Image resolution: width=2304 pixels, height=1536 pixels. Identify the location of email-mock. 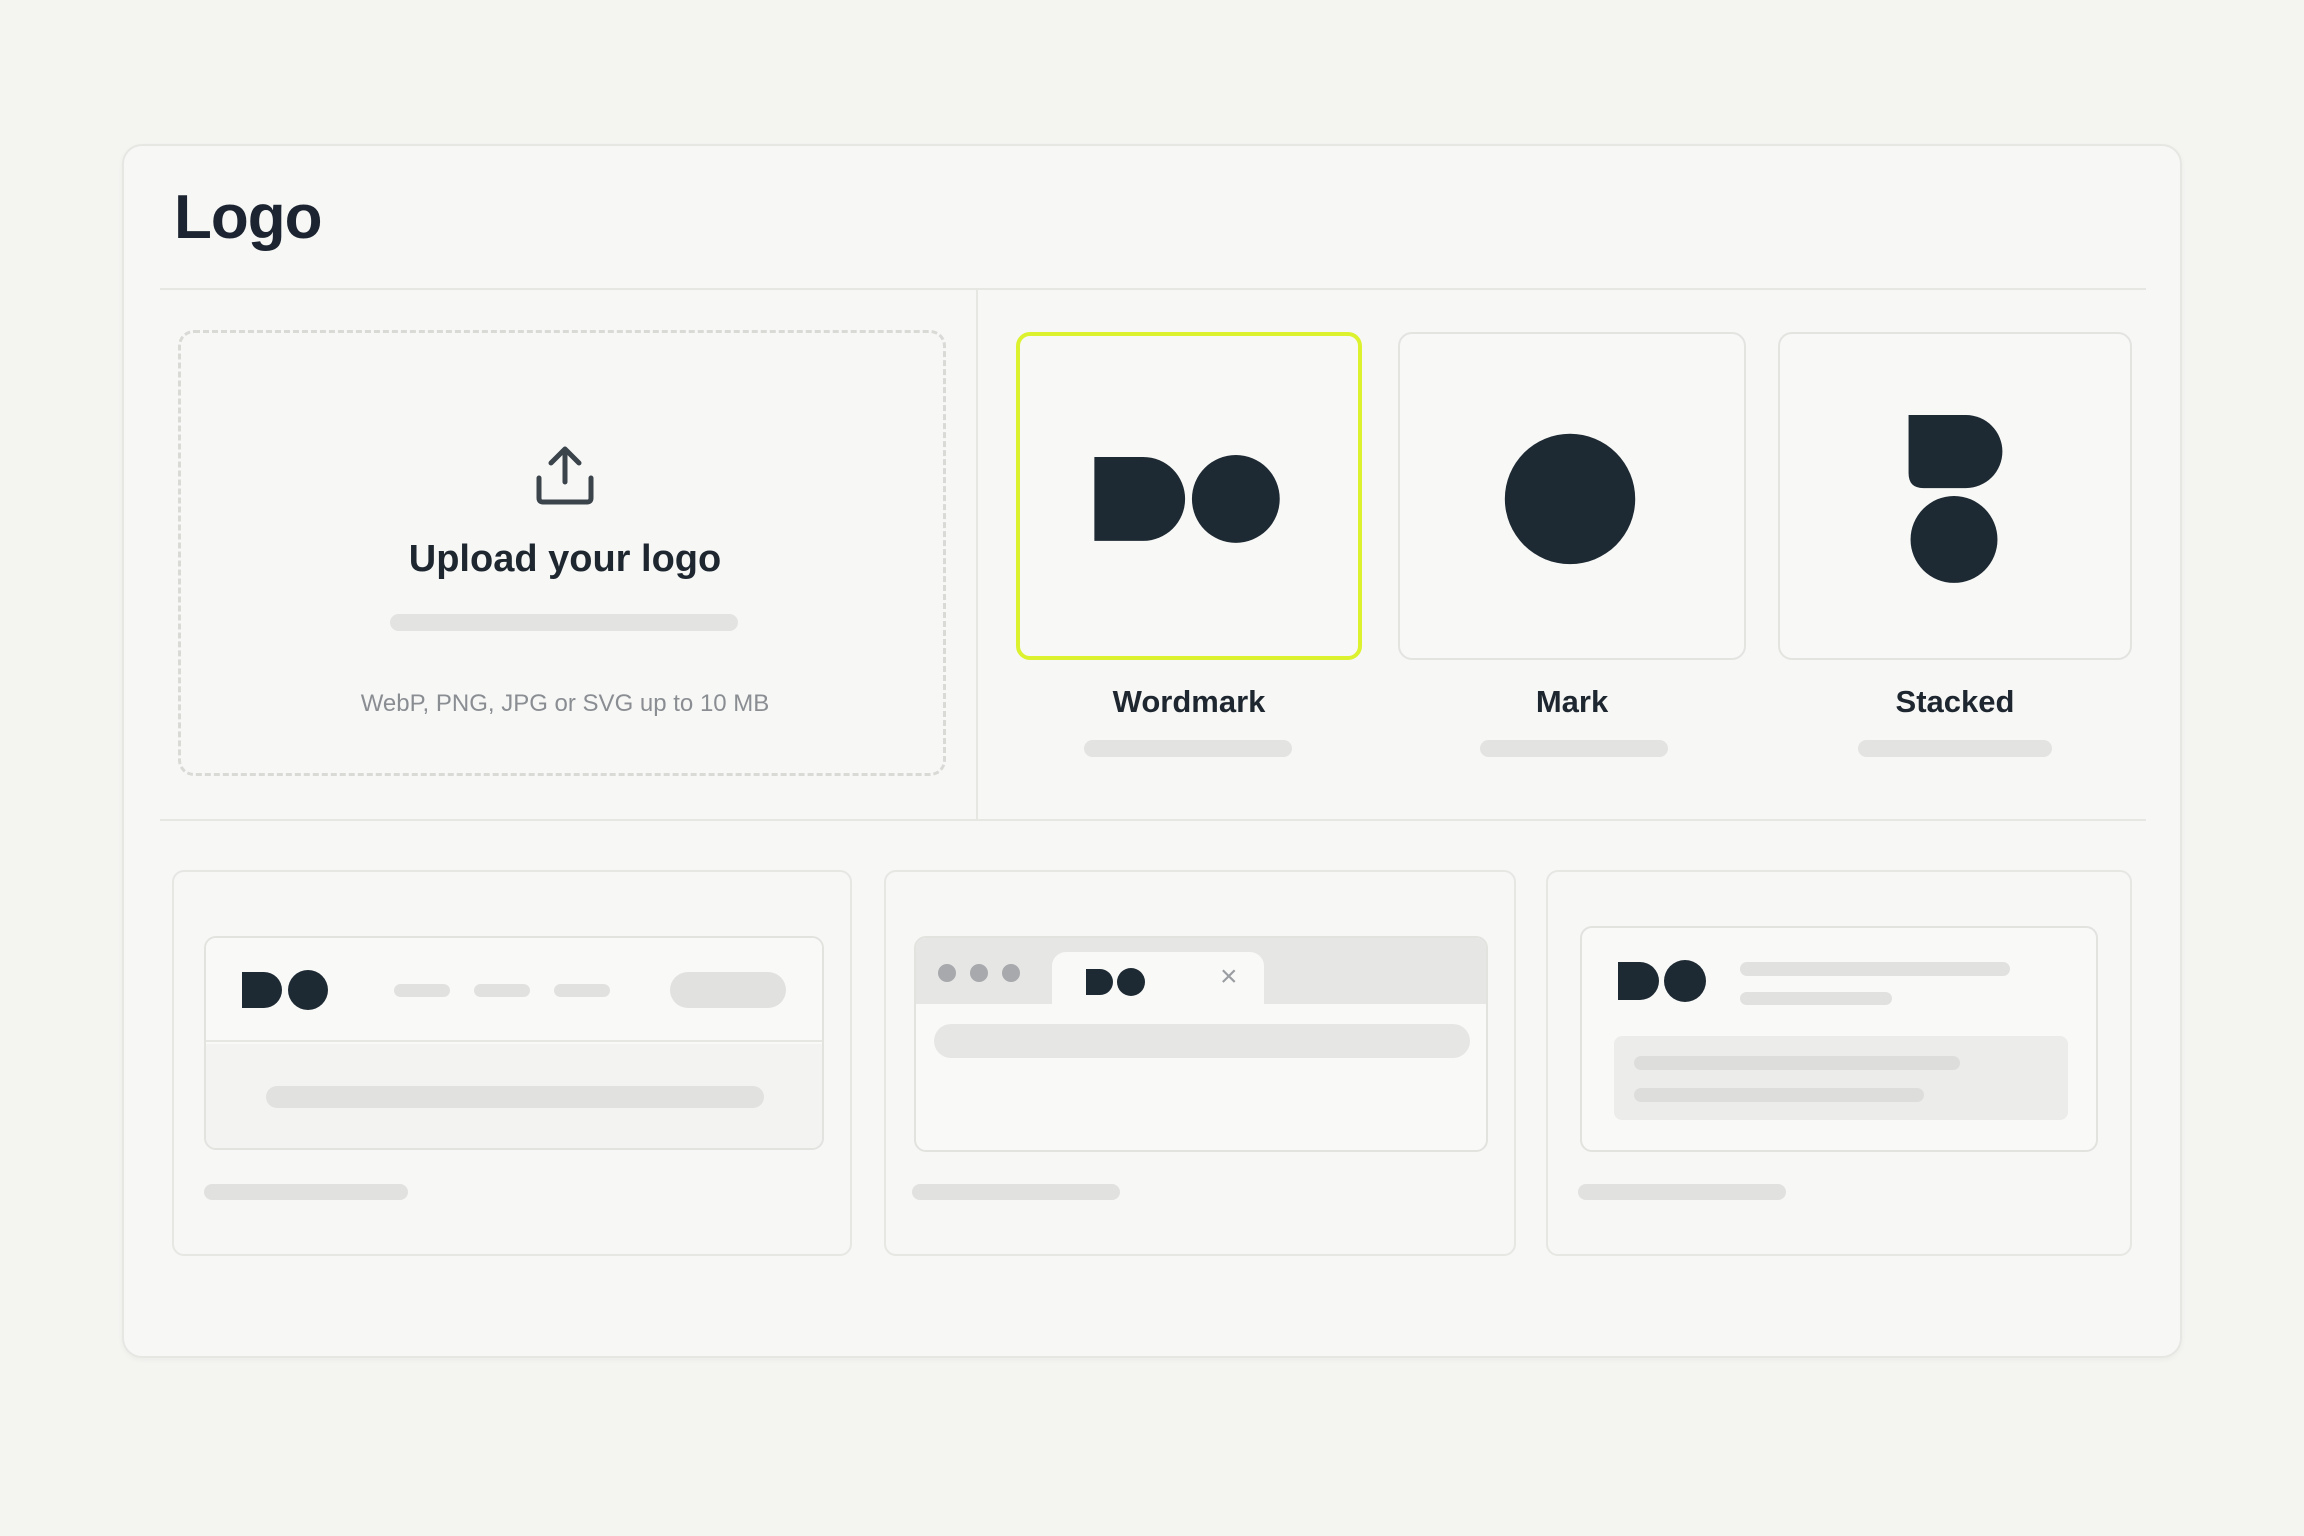
(1839, 1039).